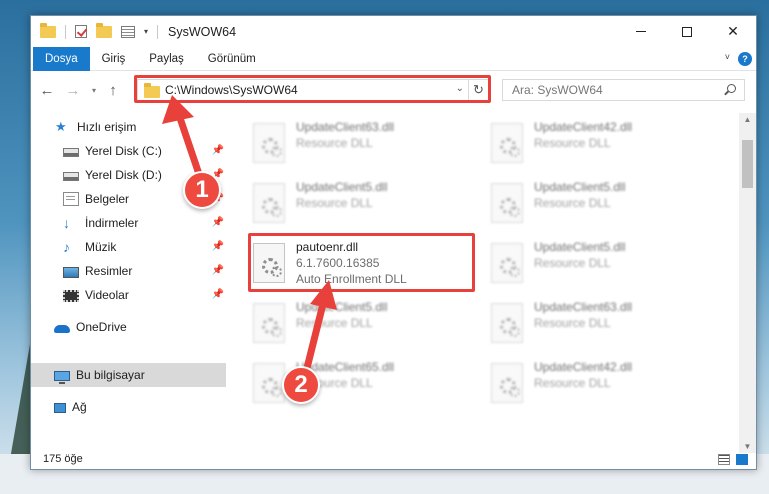 The image size is (769, 494). I want to click on annotation-badge-1: 1, so click(202, 190).